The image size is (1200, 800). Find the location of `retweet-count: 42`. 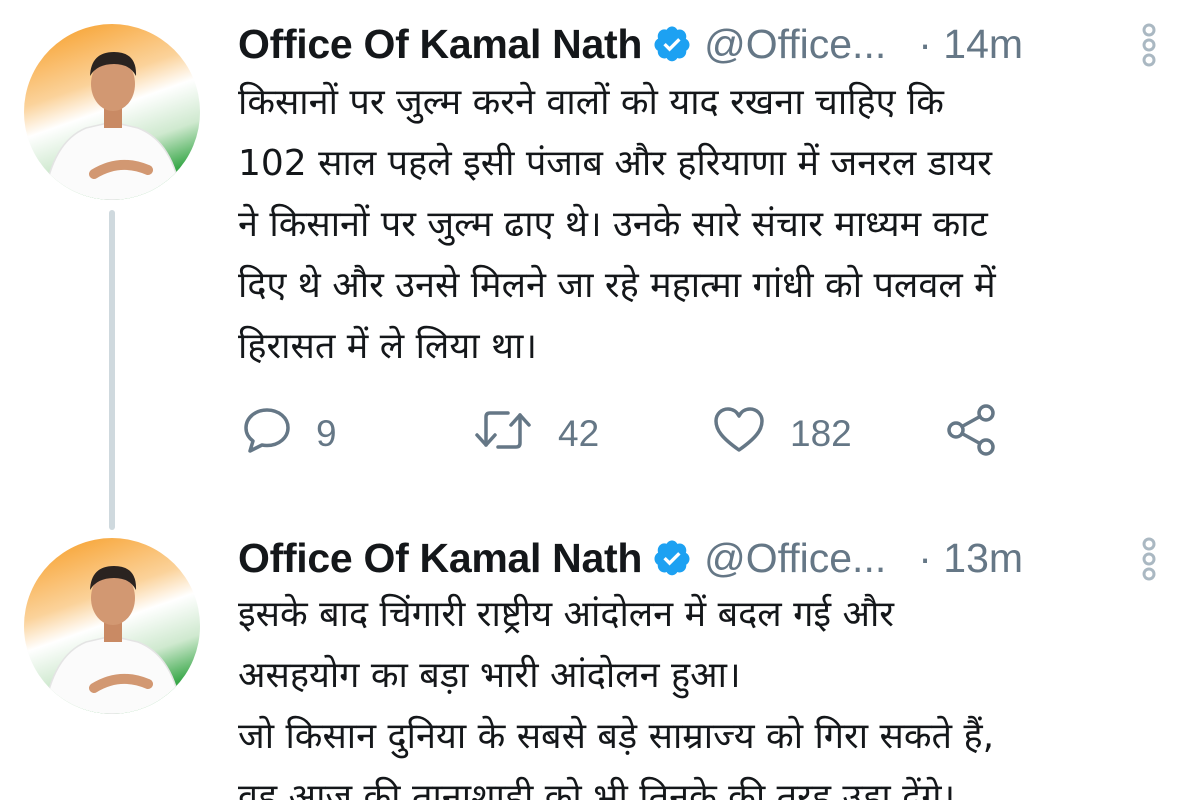

retweet-count: 42 is located at coordinates (579, 433).